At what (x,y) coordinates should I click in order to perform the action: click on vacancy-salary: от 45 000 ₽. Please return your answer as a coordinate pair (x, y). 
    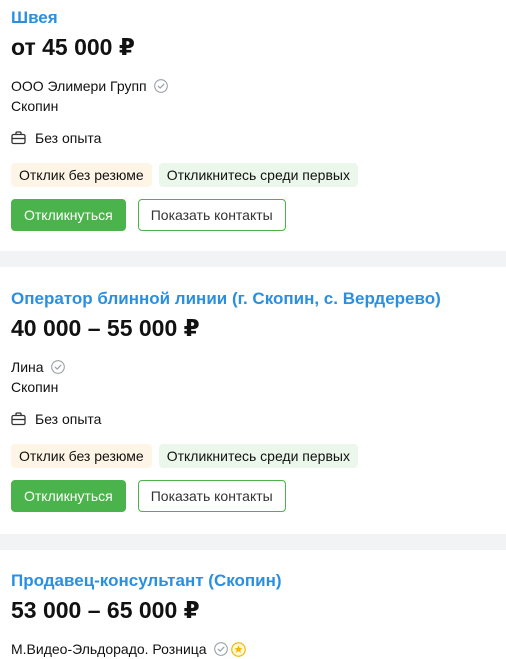
    Looking at the image, I should click on (73, 47).